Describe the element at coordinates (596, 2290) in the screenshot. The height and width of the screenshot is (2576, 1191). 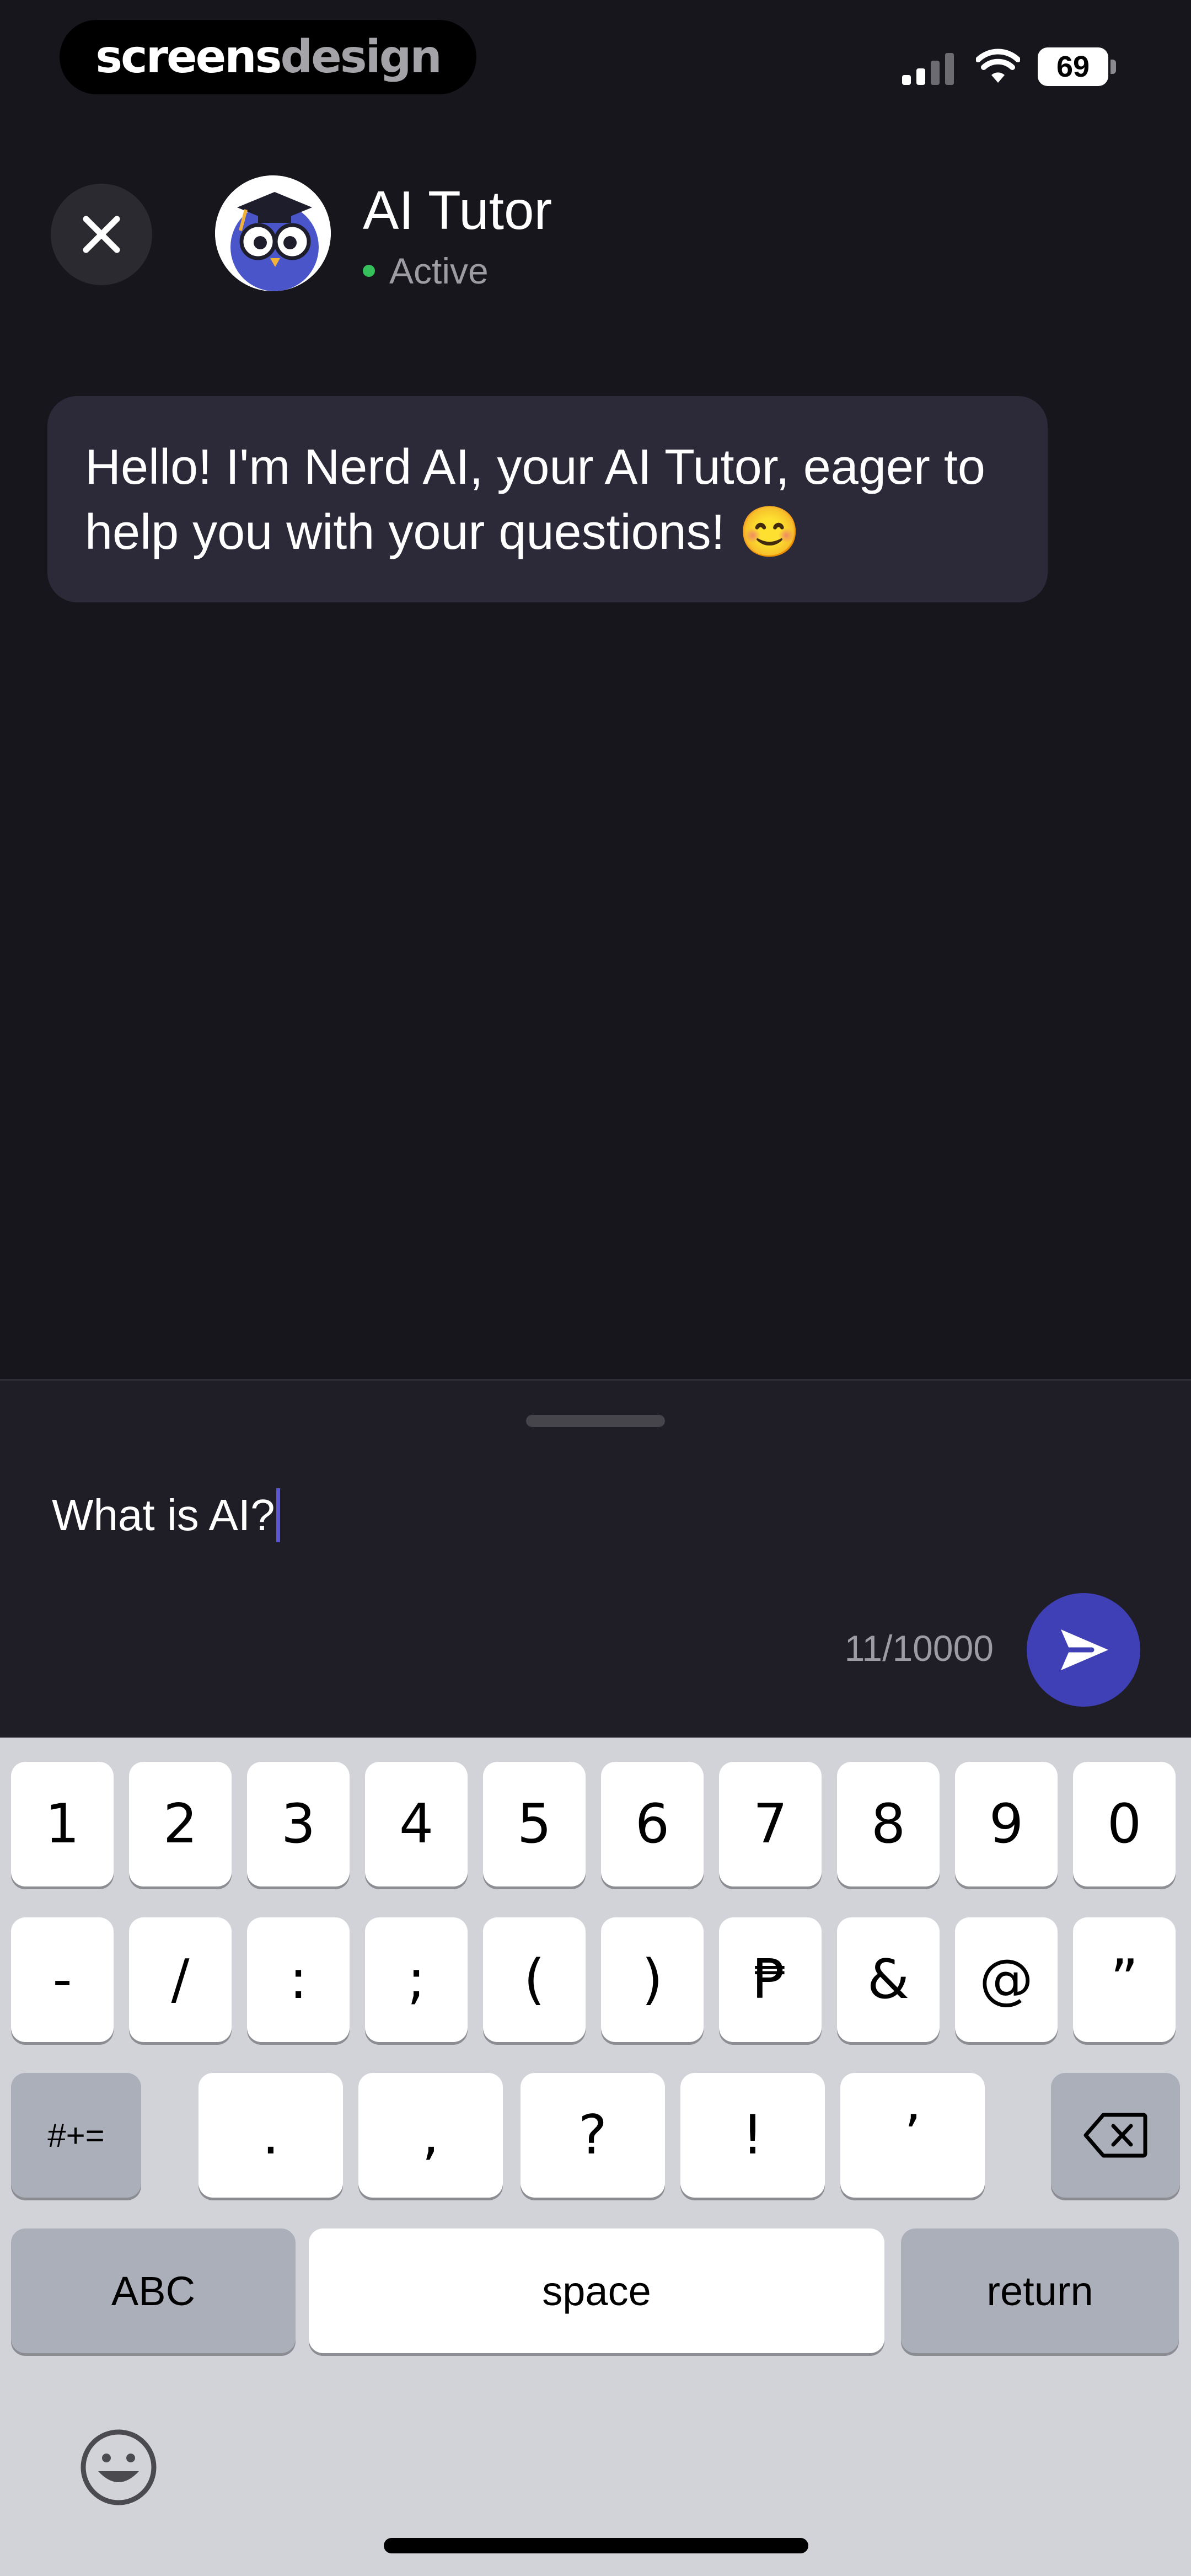
I see `space-key: space` at that location.